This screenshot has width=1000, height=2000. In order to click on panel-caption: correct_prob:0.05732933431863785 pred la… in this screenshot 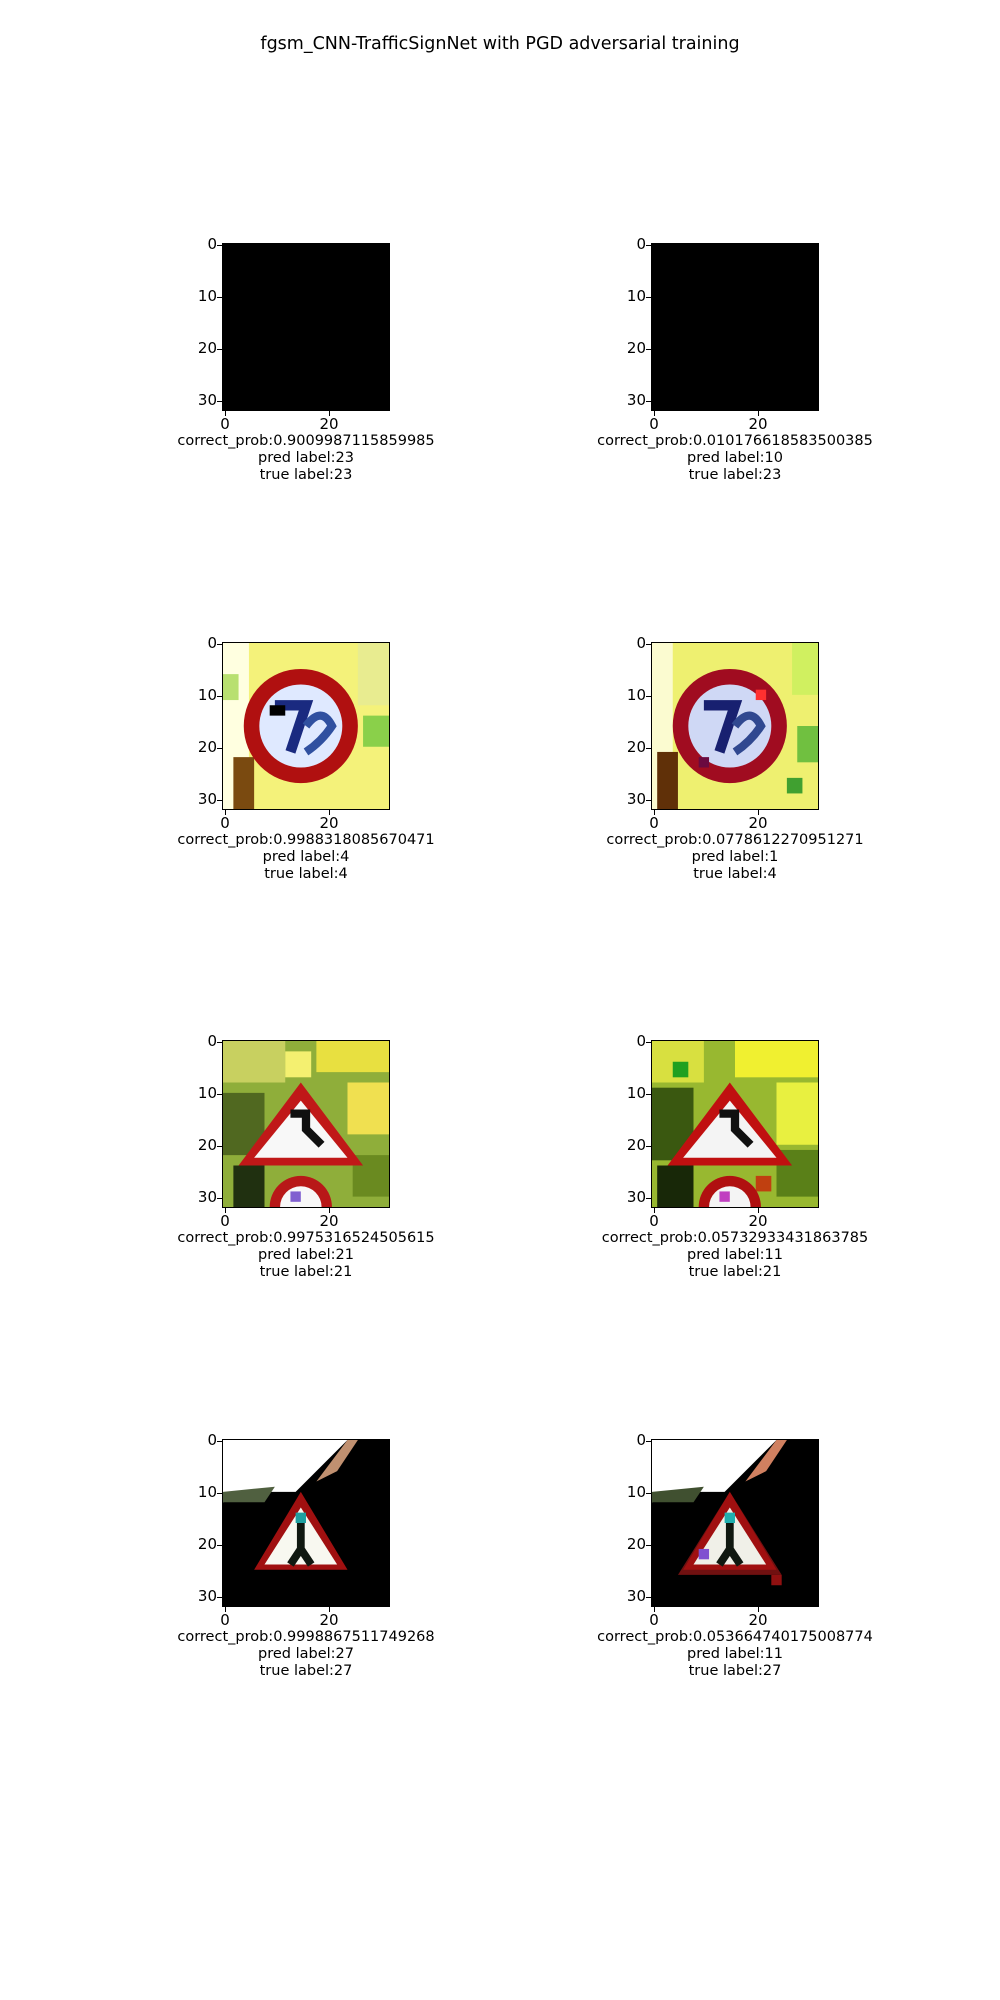, I will do `click(735, 1255)`.